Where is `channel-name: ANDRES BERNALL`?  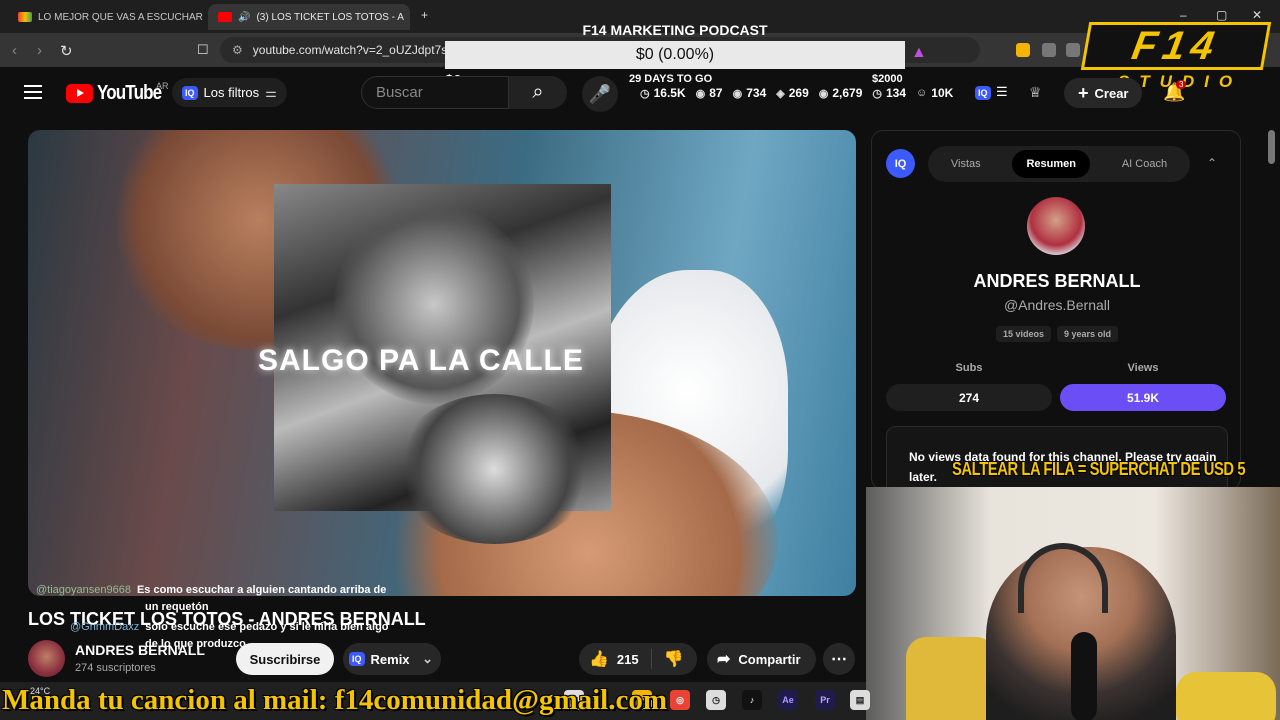 channel-name: ANDRES BERNALL is located at coordinates (140, 650).